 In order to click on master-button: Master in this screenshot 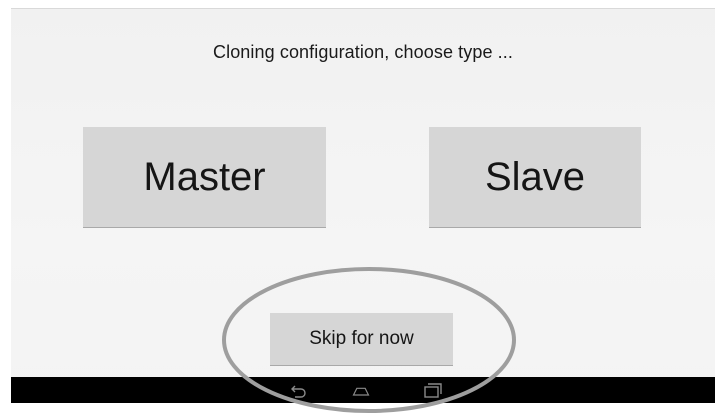, I will do `click(204, 177)`.